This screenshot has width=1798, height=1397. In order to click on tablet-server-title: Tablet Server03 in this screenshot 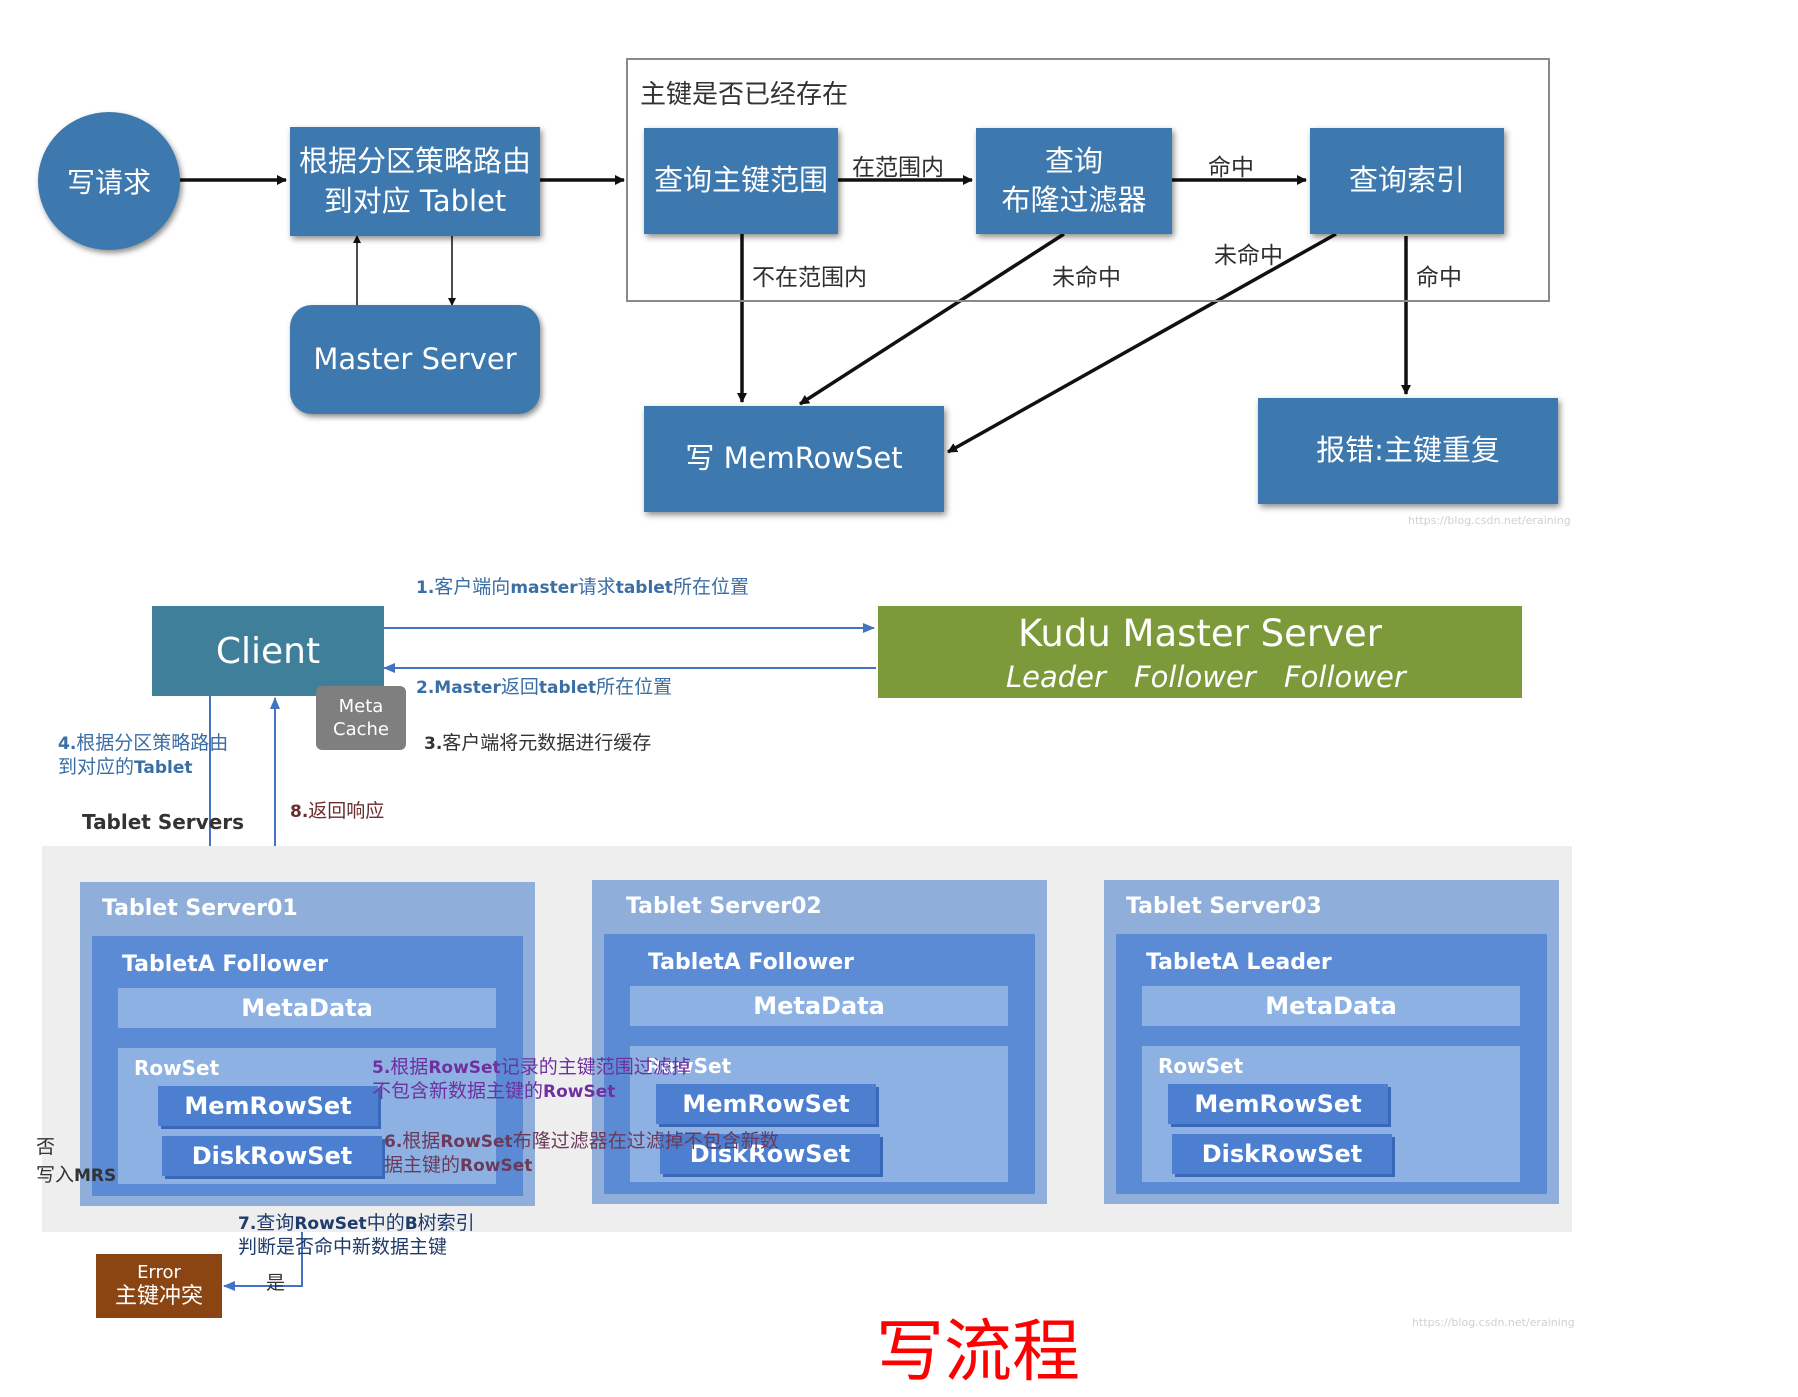, I will do `click(1224, 906)`.